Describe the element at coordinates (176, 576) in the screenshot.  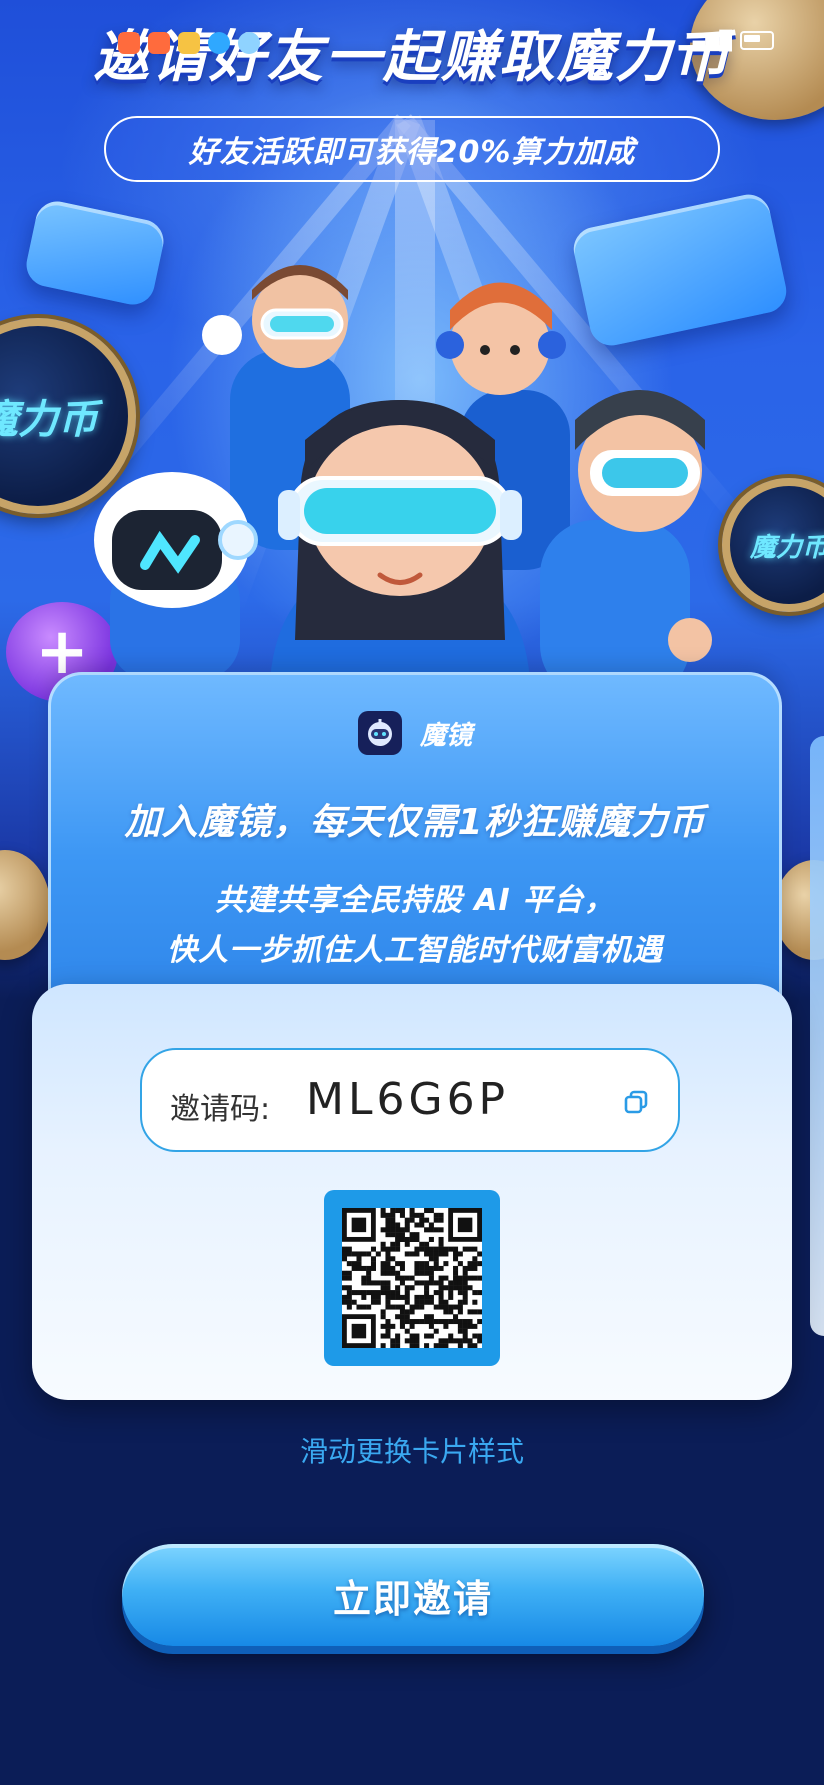
I see `character-robot` at that location.